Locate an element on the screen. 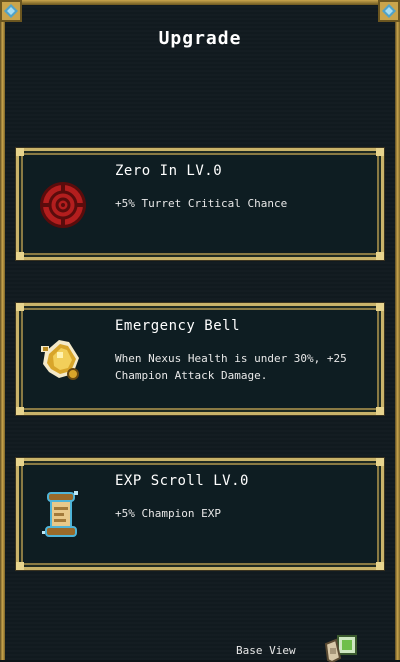 This screenshot has width=400, height=662. page-title: Upgrade is located at coordinates (200, 38).